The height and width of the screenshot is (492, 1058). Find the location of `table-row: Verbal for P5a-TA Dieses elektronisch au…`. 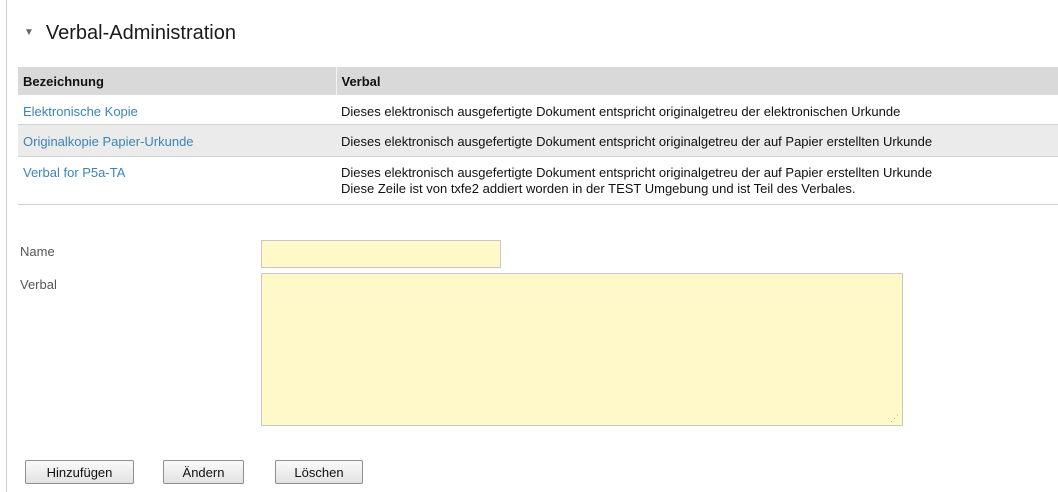

table-row: Verbal for P5a-TA Dieses elektronisch au… is located at coordinates (538, 180).